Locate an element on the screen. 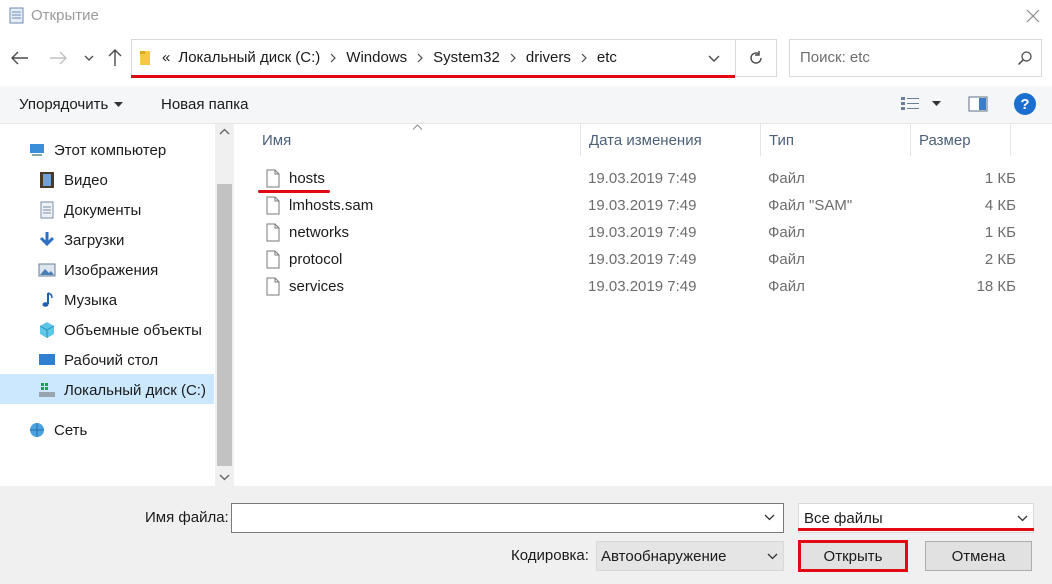  window-title: Открытие is located at coordinates (65, 15).